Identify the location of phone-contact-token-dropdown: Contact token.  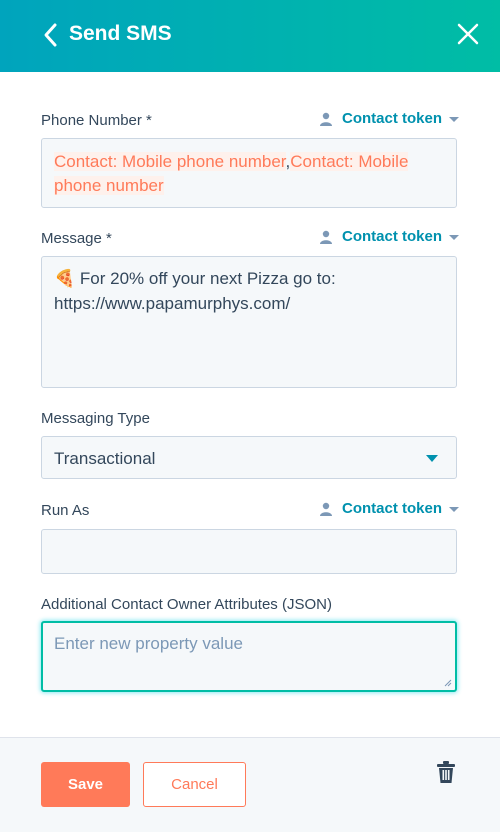
(389, 119).